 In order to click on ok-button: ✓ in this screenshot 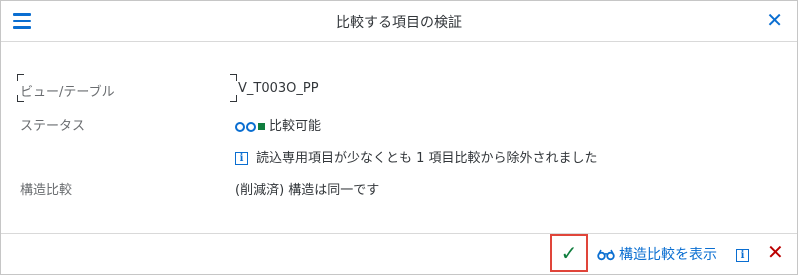, I will do `click(569, 253)`.